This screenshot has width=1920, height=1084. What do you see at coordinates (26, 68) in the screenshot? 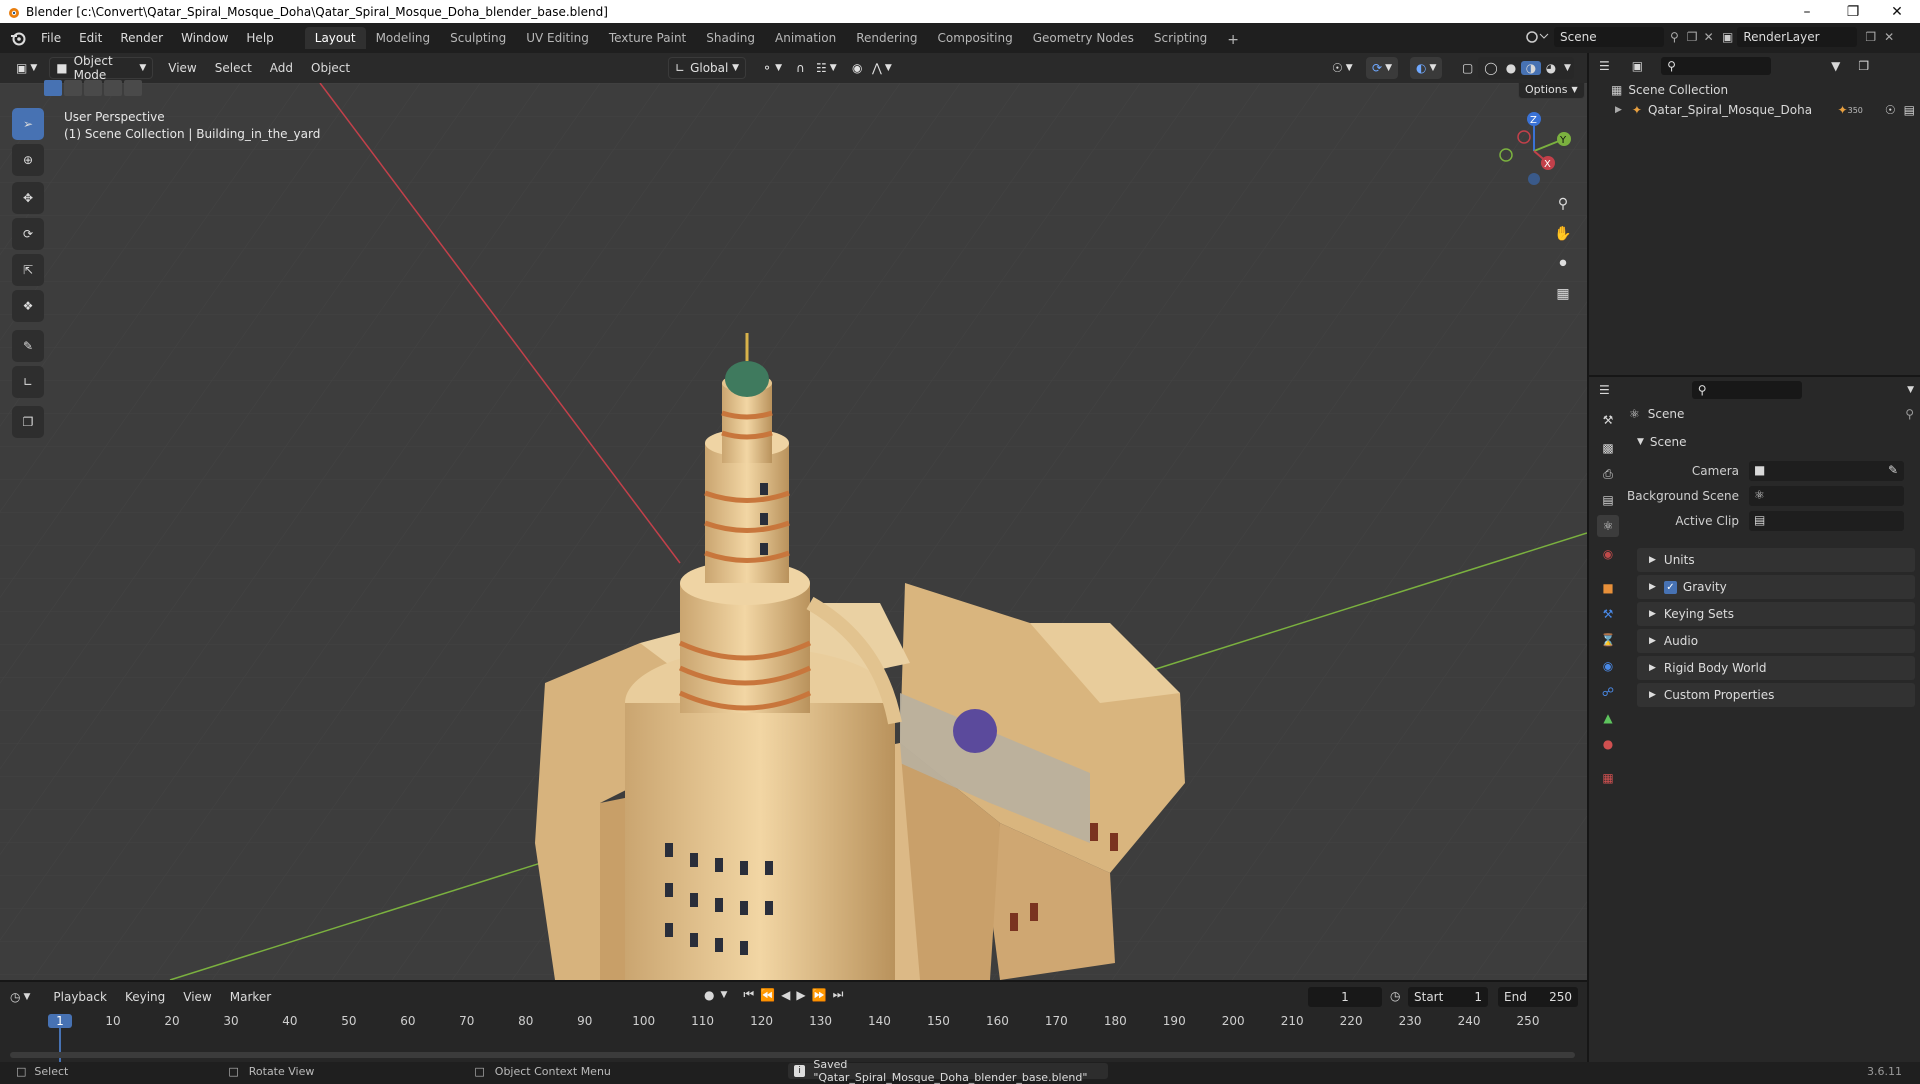
I see `editor-type-button: ▣ ▼` at bounding box center [26, 68].